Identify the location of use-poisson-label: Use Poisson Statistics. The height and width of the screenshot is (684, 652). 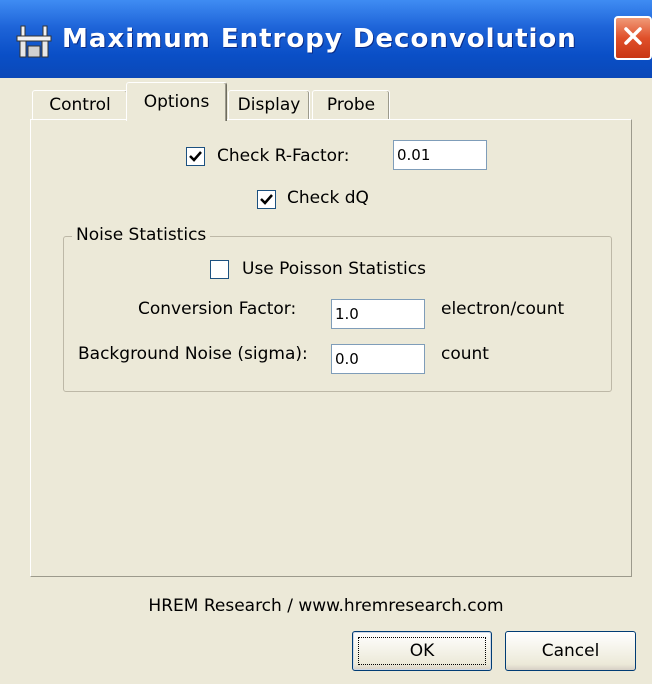
(334, 269).